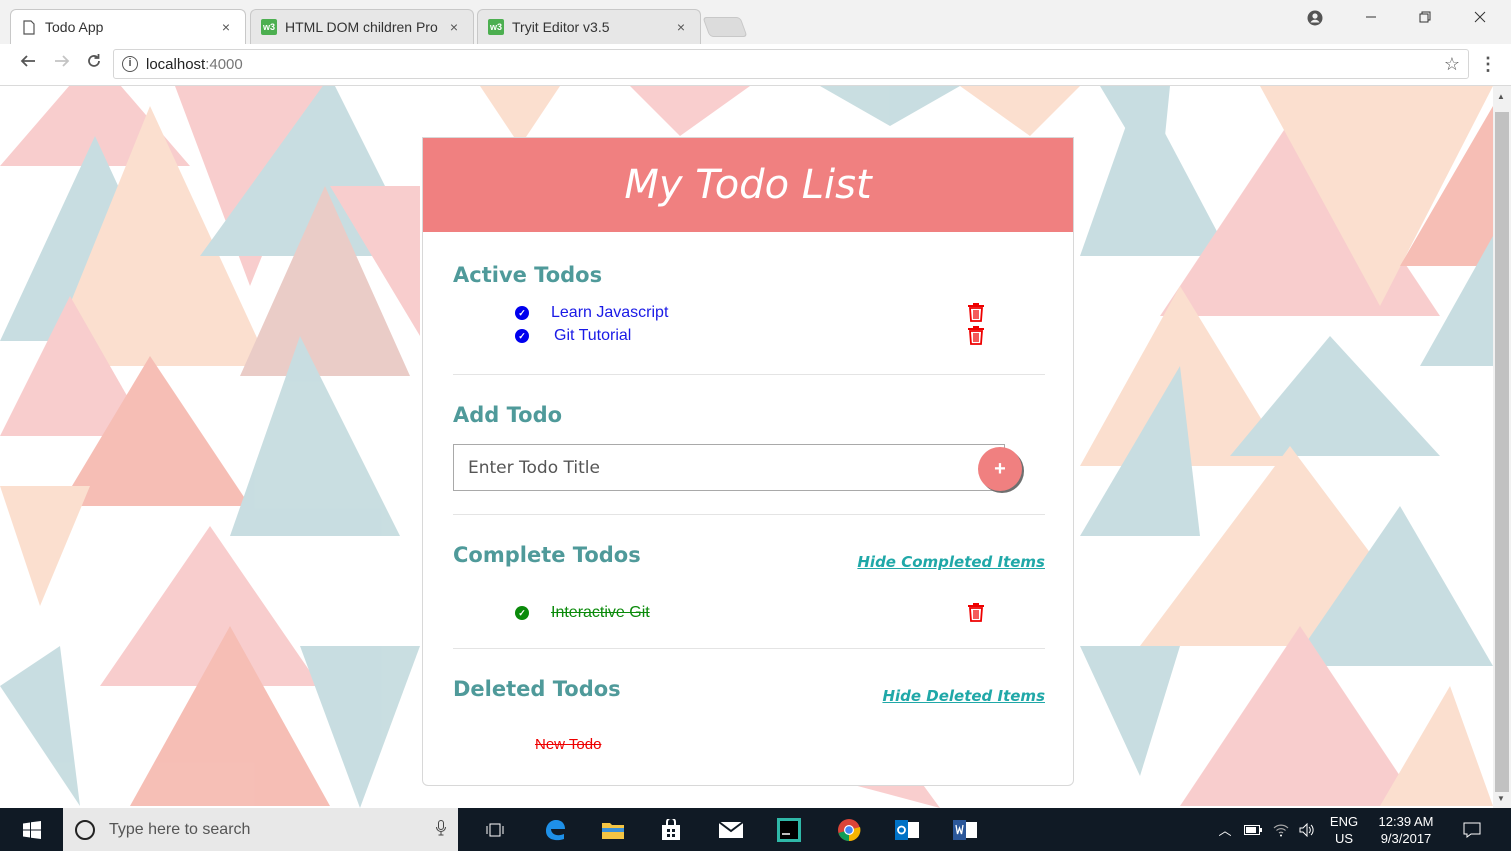 The height and width of the screenshot is (851, 1511). I want to click on add-todo-heading: Add Todo, so click(508, 415).